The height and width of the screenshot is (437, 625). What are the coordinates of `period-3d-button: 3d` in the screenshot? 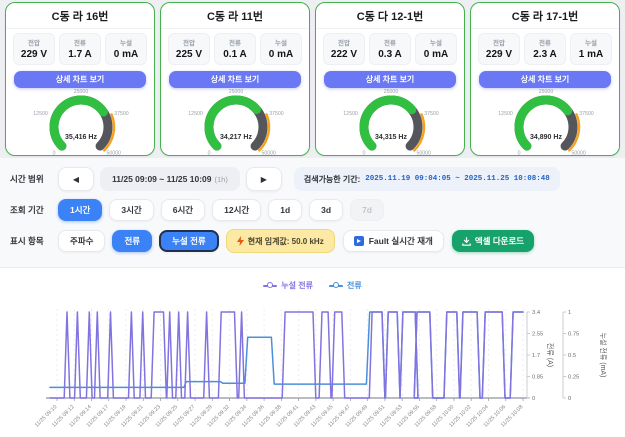 It's located at (326, 210).